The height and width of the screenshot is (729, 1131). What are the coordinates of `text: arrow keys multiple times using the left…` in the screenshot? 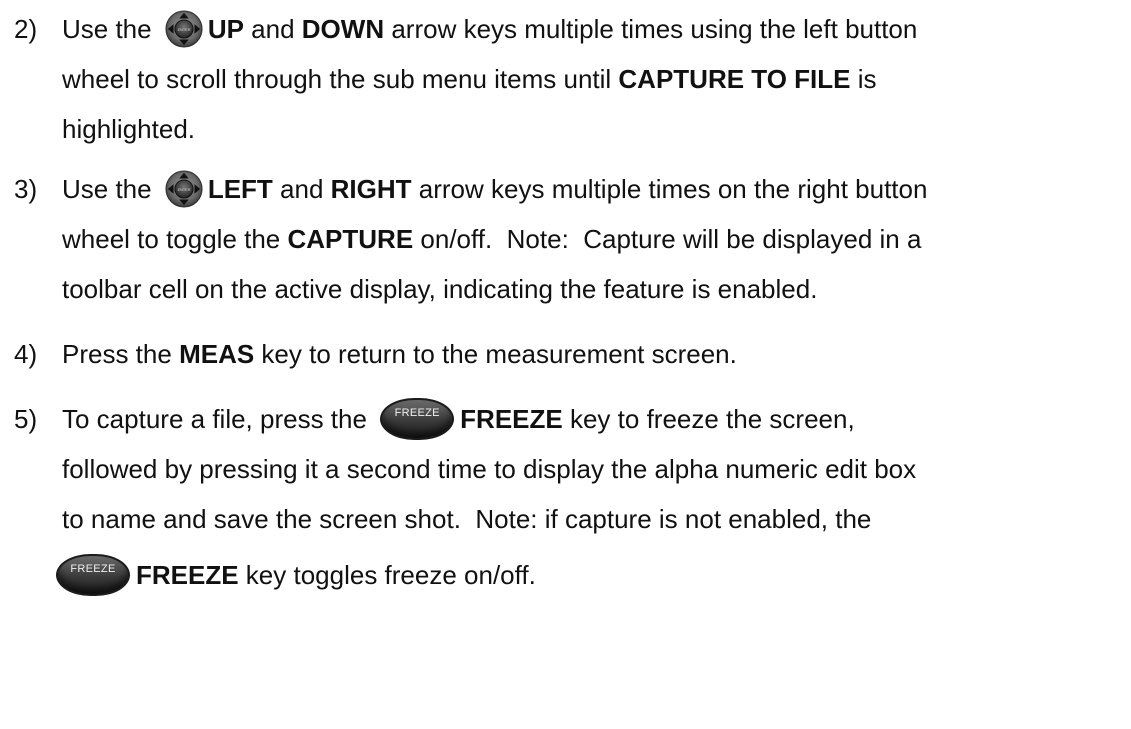 It's located at (651, 29).